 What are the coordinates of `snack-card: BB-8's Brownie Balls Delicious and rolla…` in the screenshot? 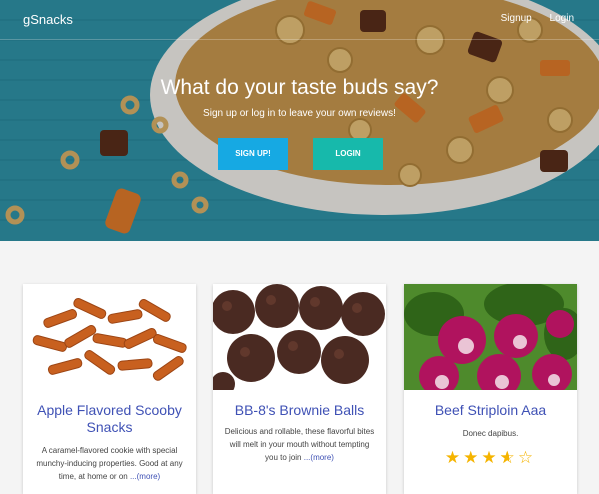 It's located at (299, 389).